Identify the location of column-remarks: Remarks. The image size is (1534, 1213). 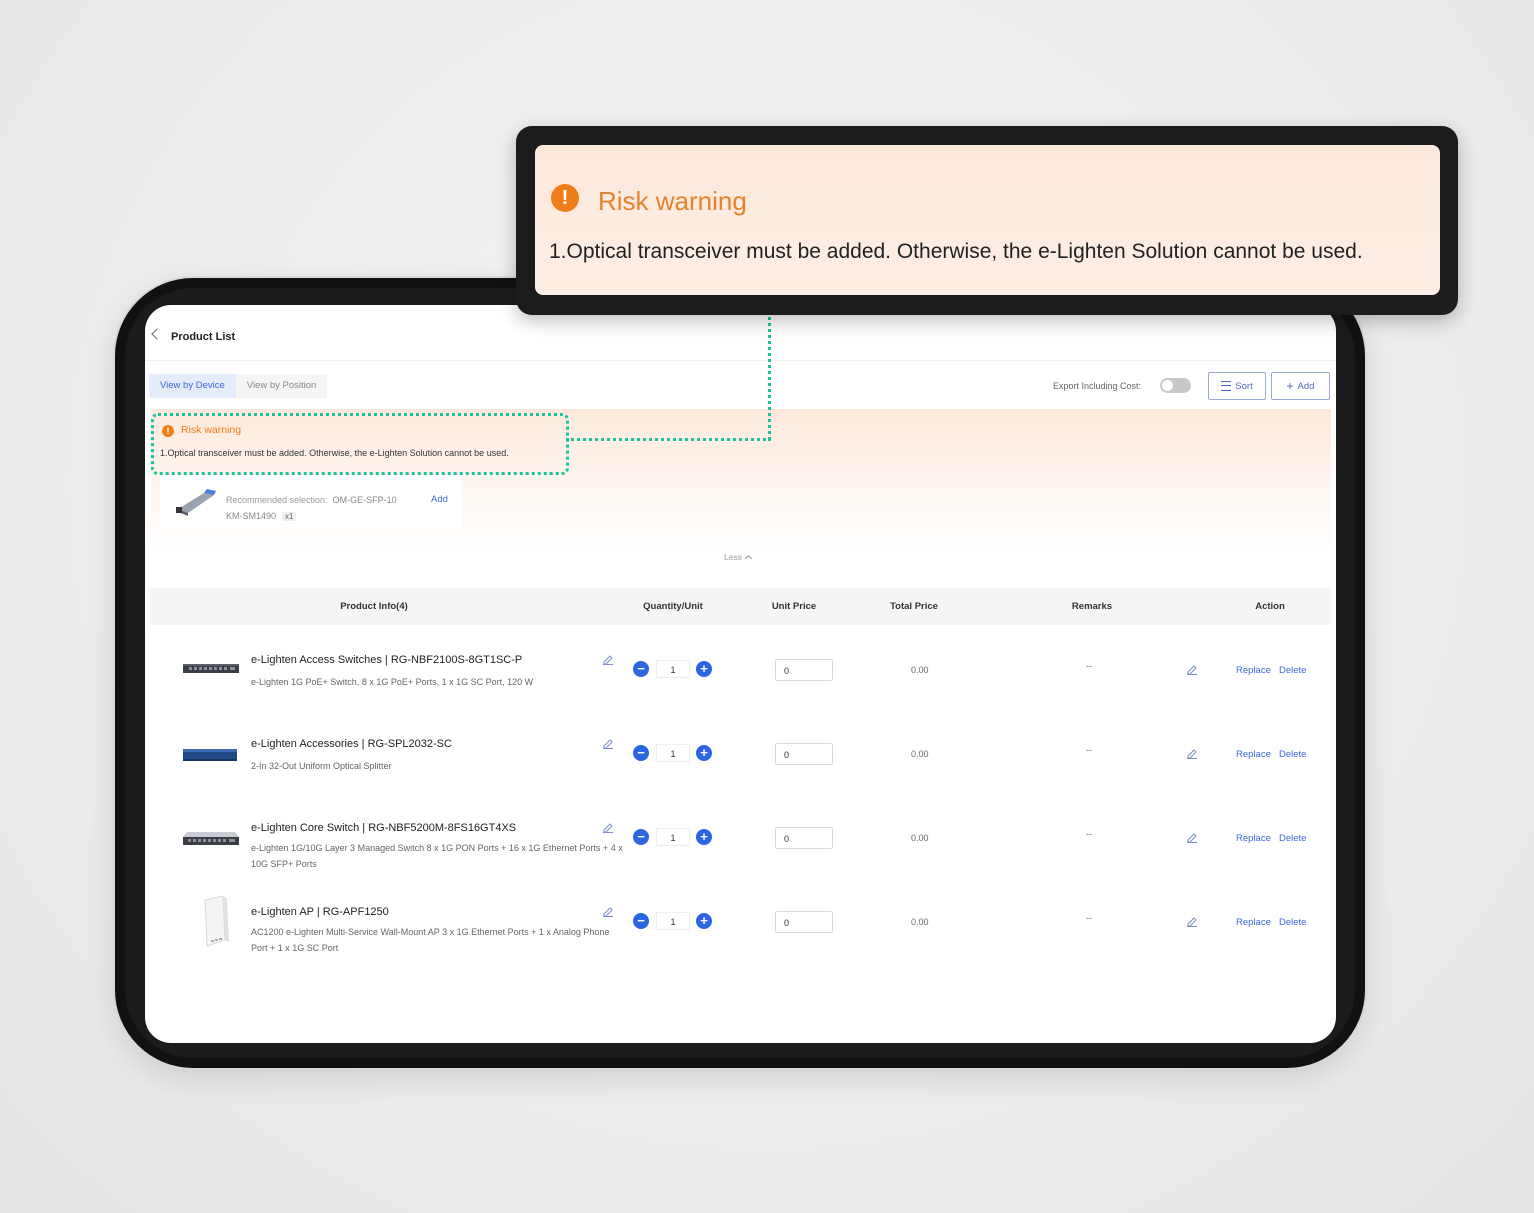
(1092, 606).